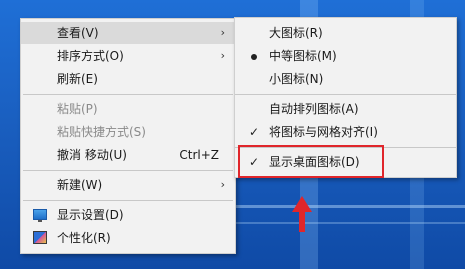 Image resolution: width=465 pixels, height=269 pixels. What do you see at coordinates (128, 109) in the screenshot?
I see `menu-item-paste: 粘贴(P)` at bounding box center [128, 109].